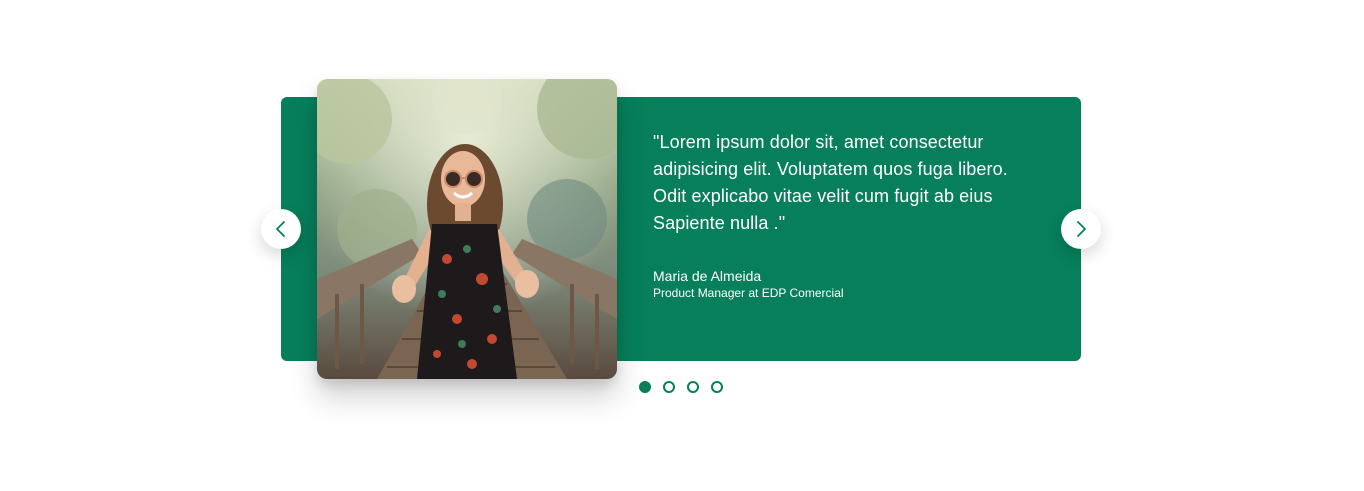 The image size is (1364, 491). What do you see at coordinates (748, 293) in the screenshot?
I see `author-role: Product Manager at EDP Comercial` at bounding box center [748, 293].